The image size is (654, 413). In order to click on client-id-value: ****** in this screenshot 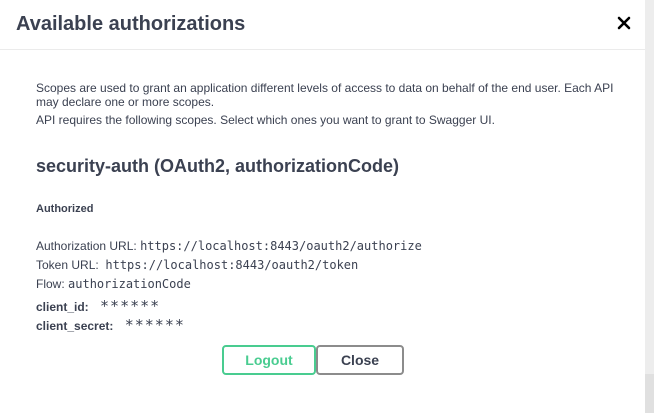, I will do `click(130, 306)`.